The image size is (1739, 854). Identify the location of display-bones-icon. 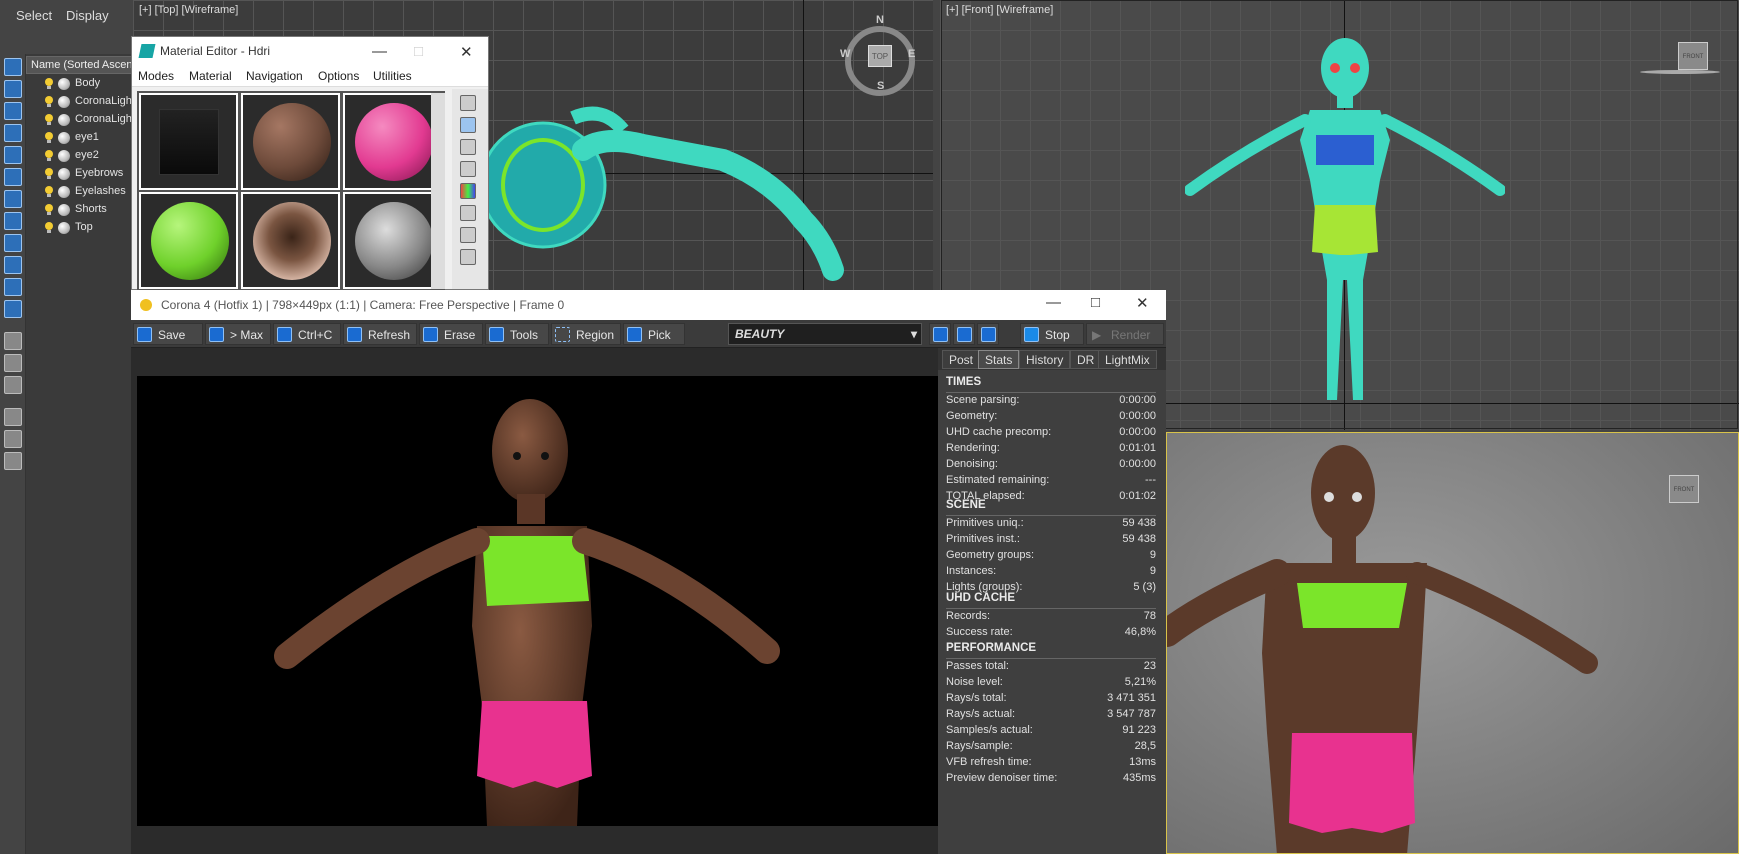
(13, 265).